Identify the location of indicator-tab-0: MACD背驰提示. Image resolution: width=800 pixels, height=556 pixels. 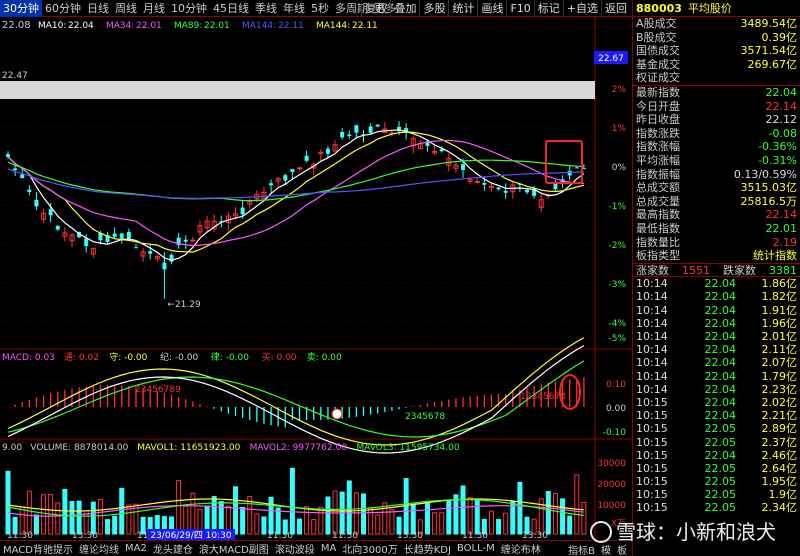
(38, 548).